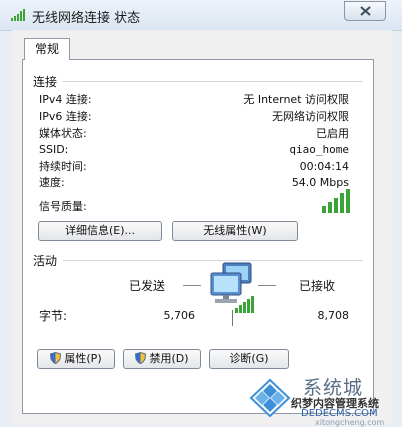 The width and height of the screenshot is (402, 427). What do you see at coordinates (169, 358) in the screenshot?
I see `disable-label: 禁用(D)` at bounding box center [169, 358].